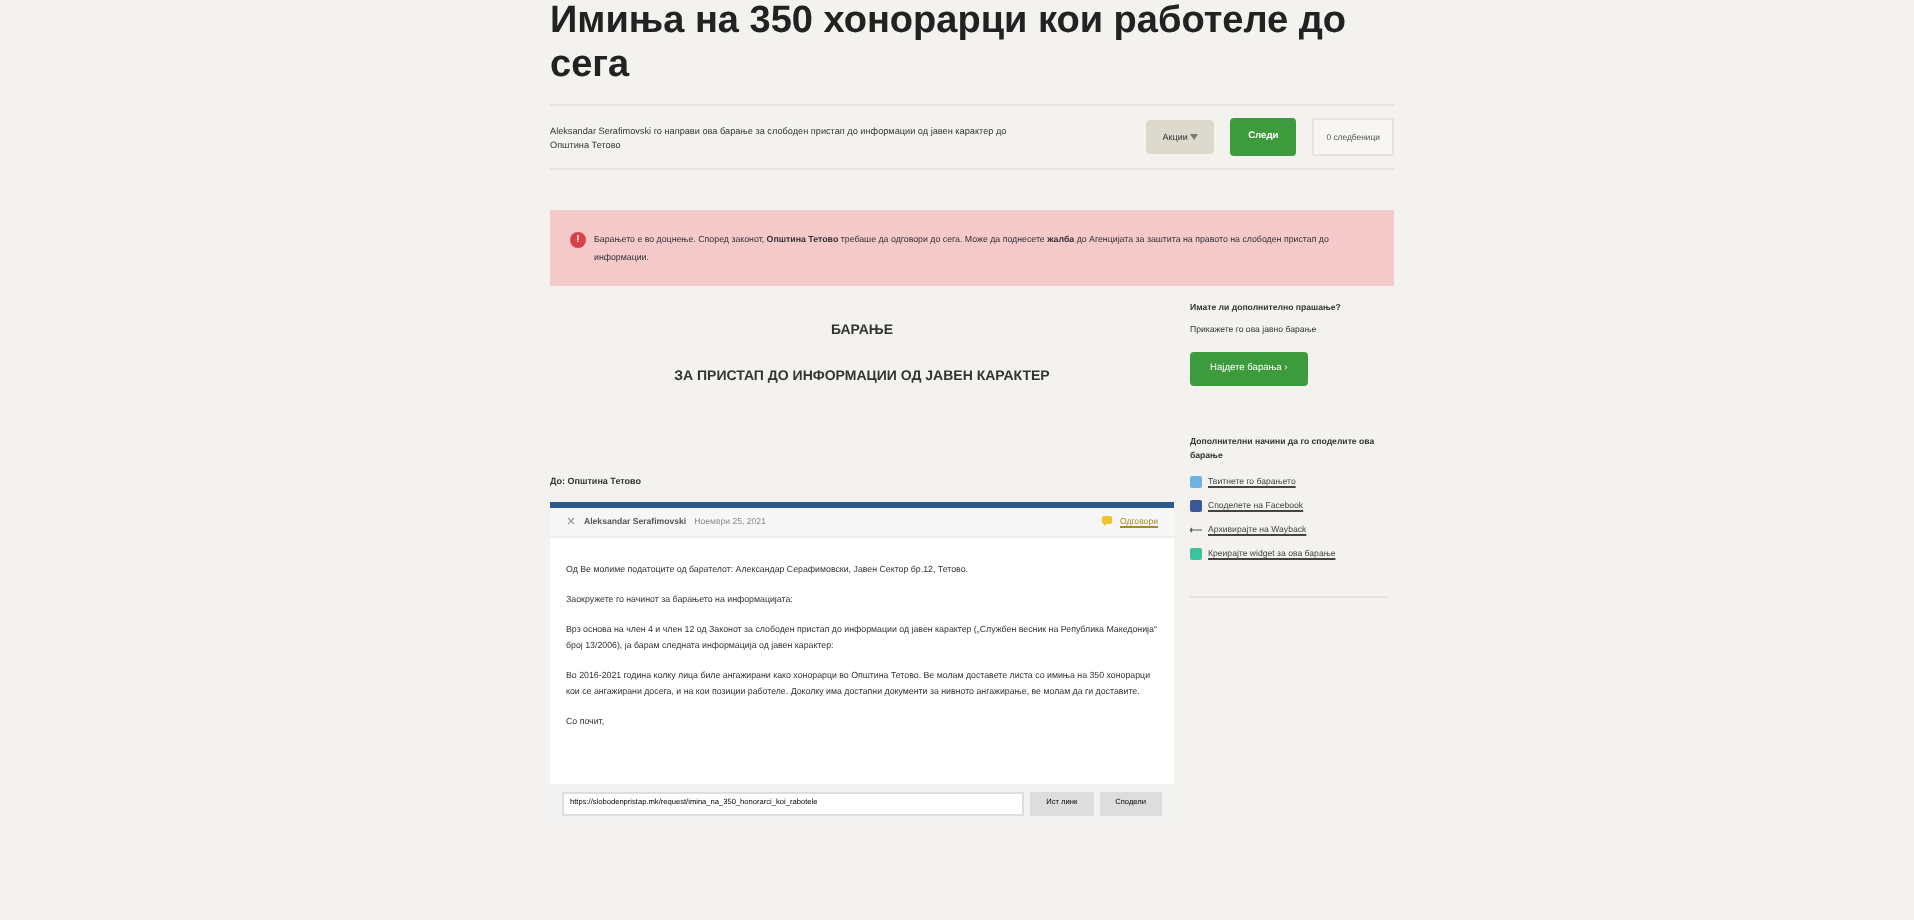  Describe the element at coordinates (1106, 521) in the screenshot. I see `reply-icon` at that location.